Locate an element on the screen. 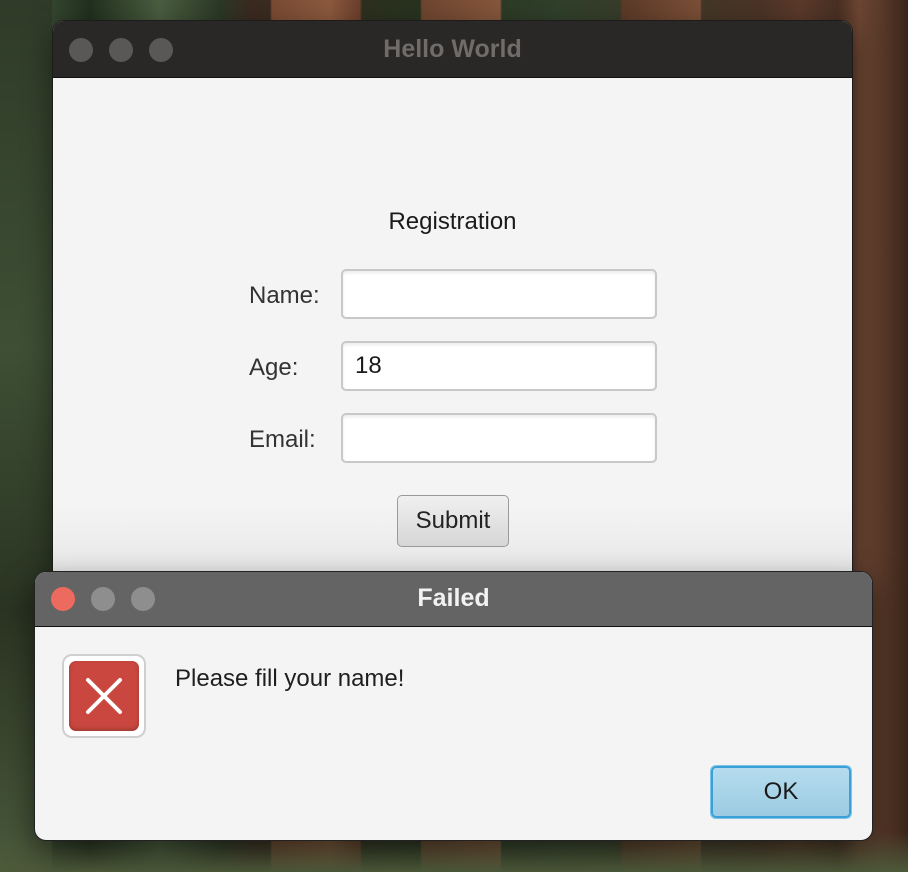 The height and width of the screenshot is (872, 908). email-label: Email: is located at coordinates (282, 439).